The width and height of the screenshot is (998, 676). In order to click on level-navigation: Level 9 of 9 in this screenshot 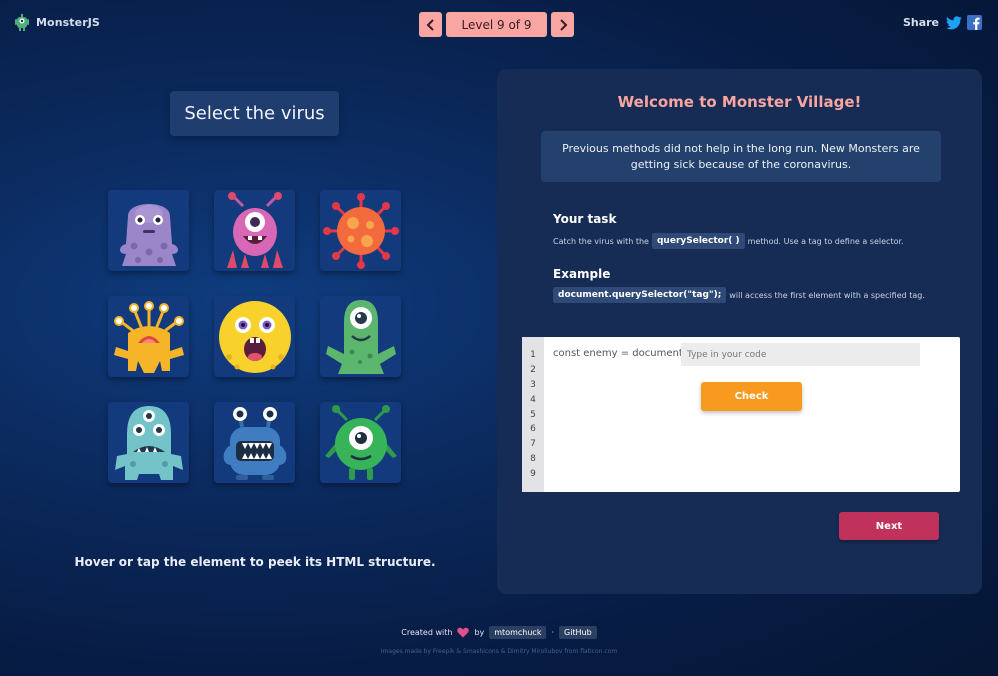, I will do `click(496, 24)`.